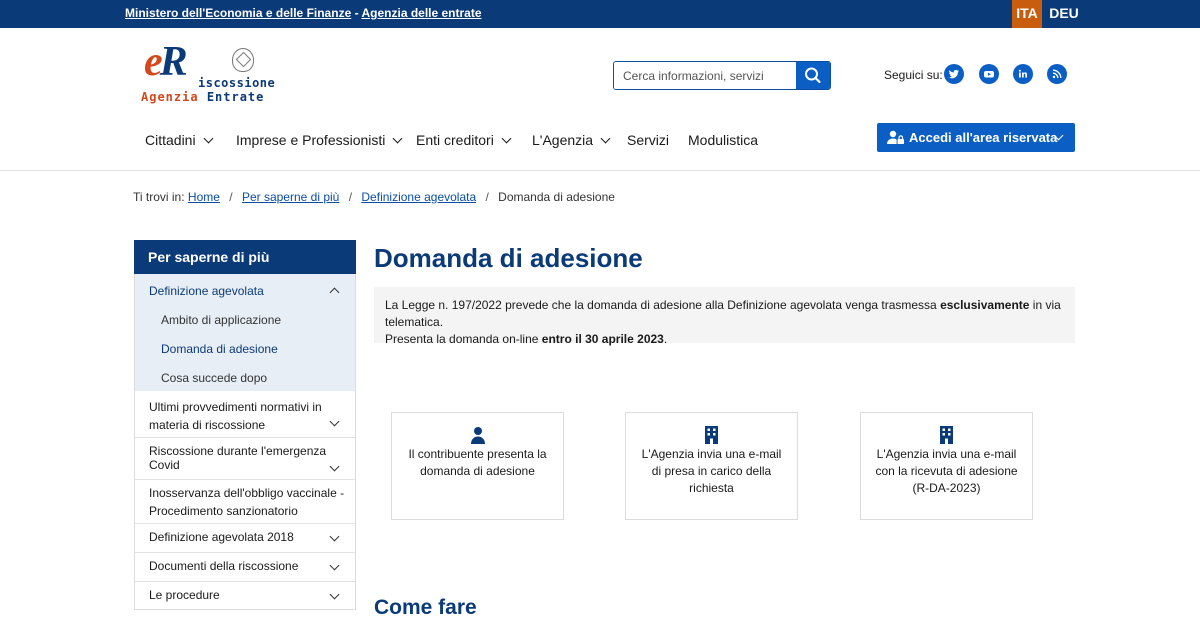 The image size is (1200, 634). What do you see at coordinates (706, 75) in the screenshot?
I see `search-input` at bounding box center [706, 75].